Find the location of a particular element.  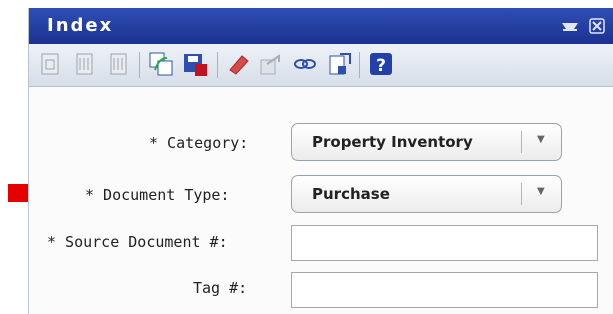

help-icon-label: ? is located at coordinates (381, 66).